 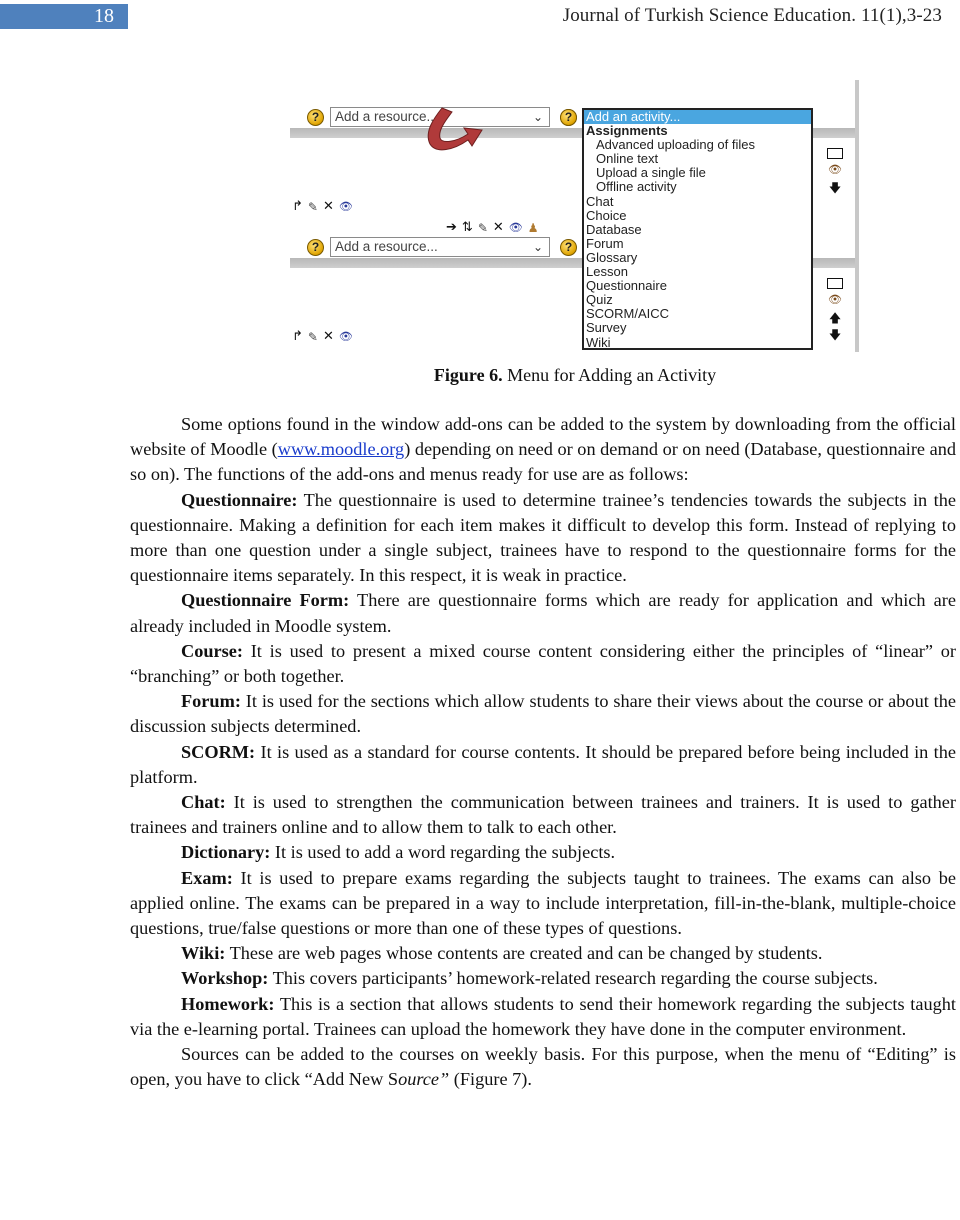 I want to click on definition-term: Forum:, so click(x=211, y=701).